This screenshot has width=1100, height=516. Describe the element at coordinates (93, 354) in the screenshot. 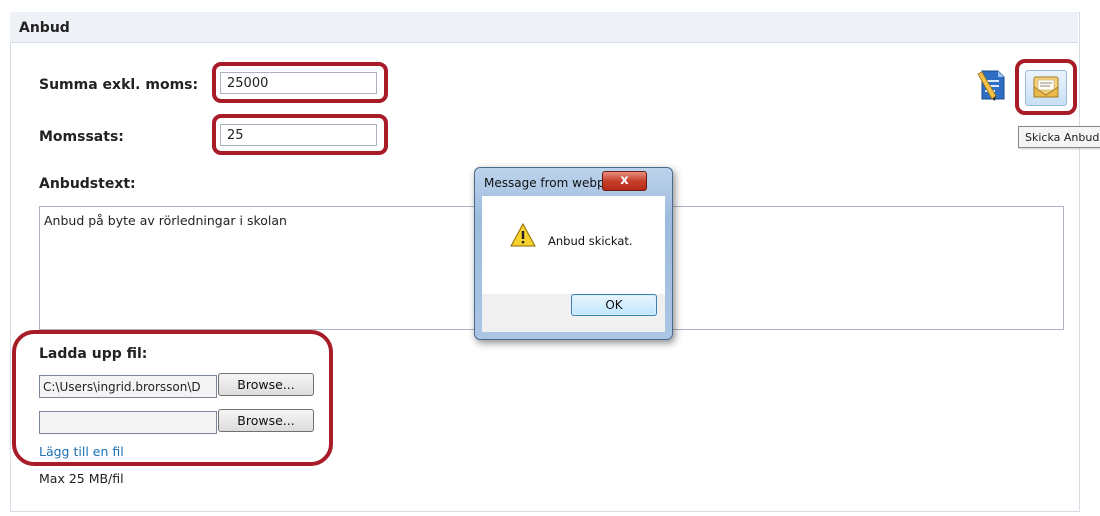

I see `upload-label: Ladda upp fil:` at that location.